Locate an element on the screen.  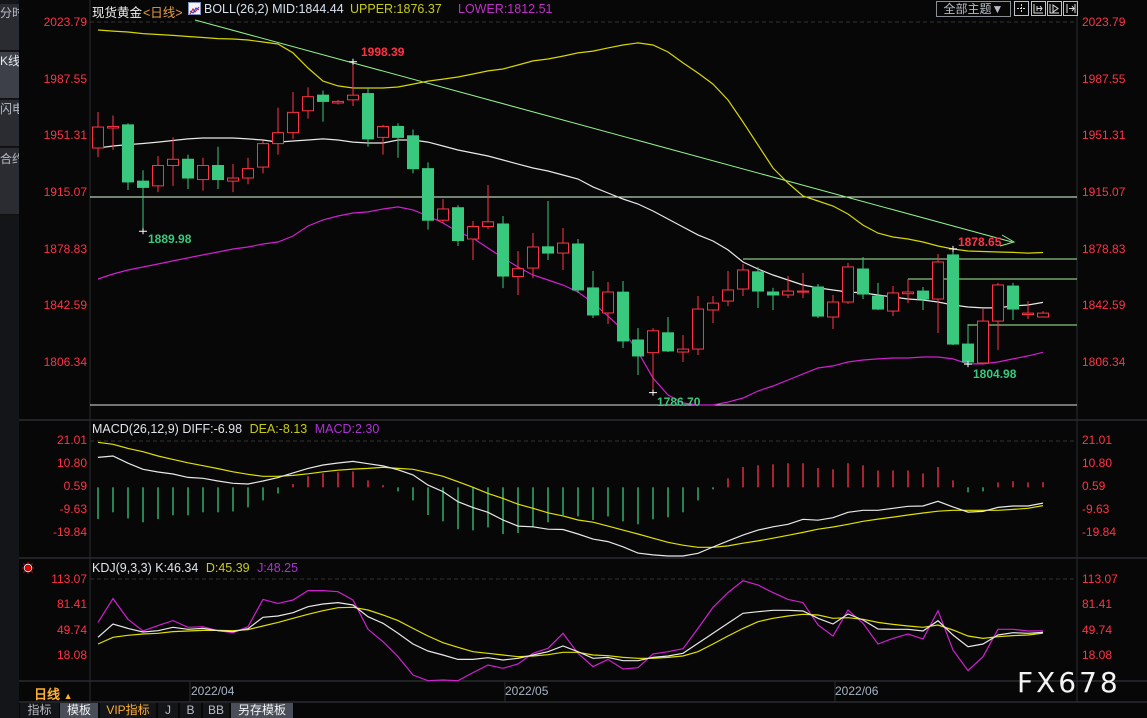
macd-axis-label-left: -19.84 is located at coordinates (69, 532).